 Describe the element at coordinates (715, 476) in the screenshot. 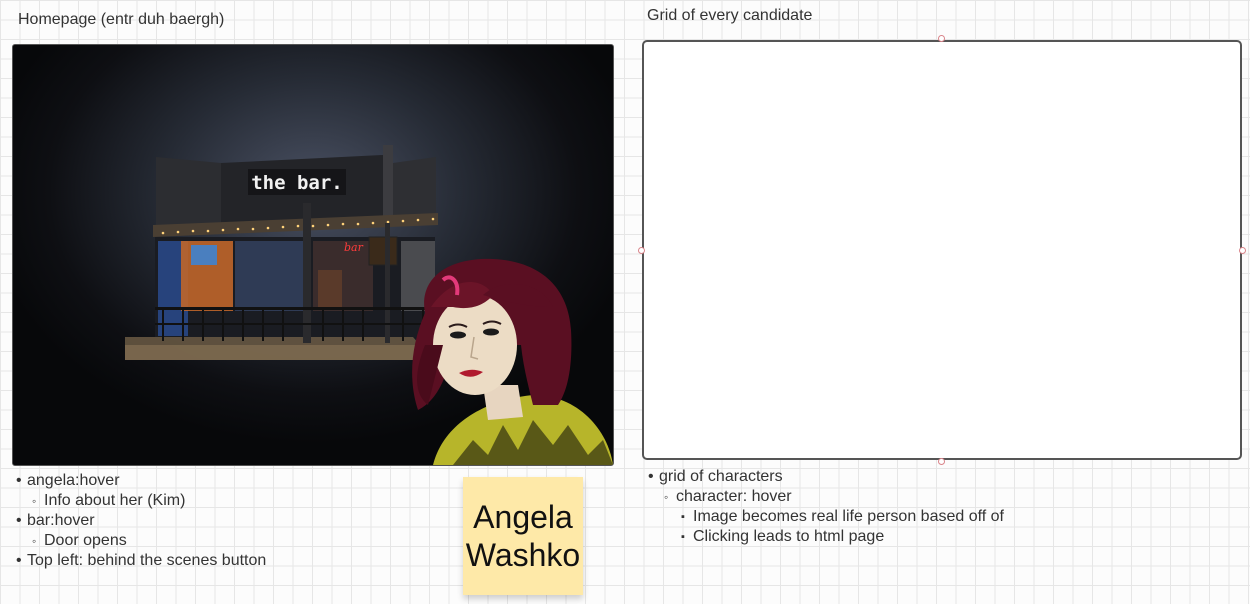

I see `note-item: • grid of characters` at that location.